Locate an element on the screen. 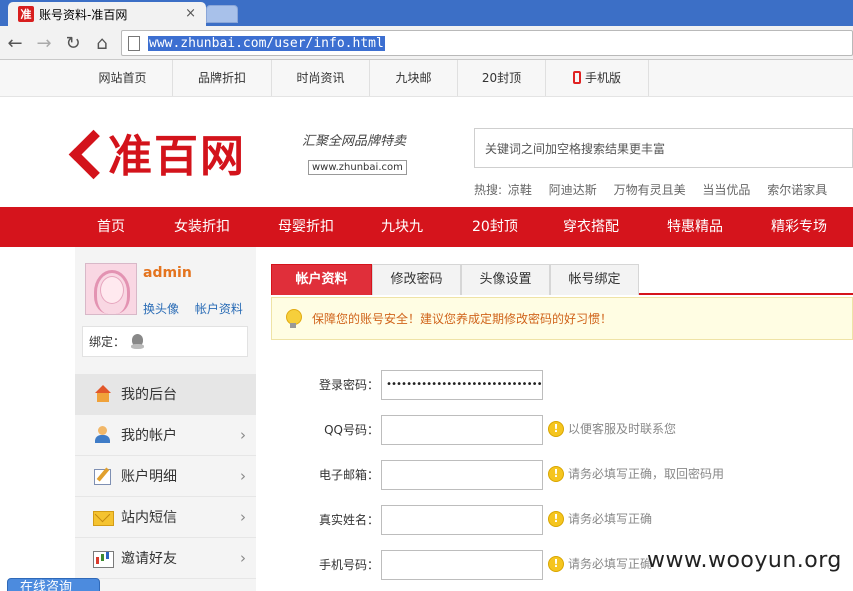 The height and width of the screenshot is (591, 853). reload-icon: ↻ is located at coordinates (73, 43).